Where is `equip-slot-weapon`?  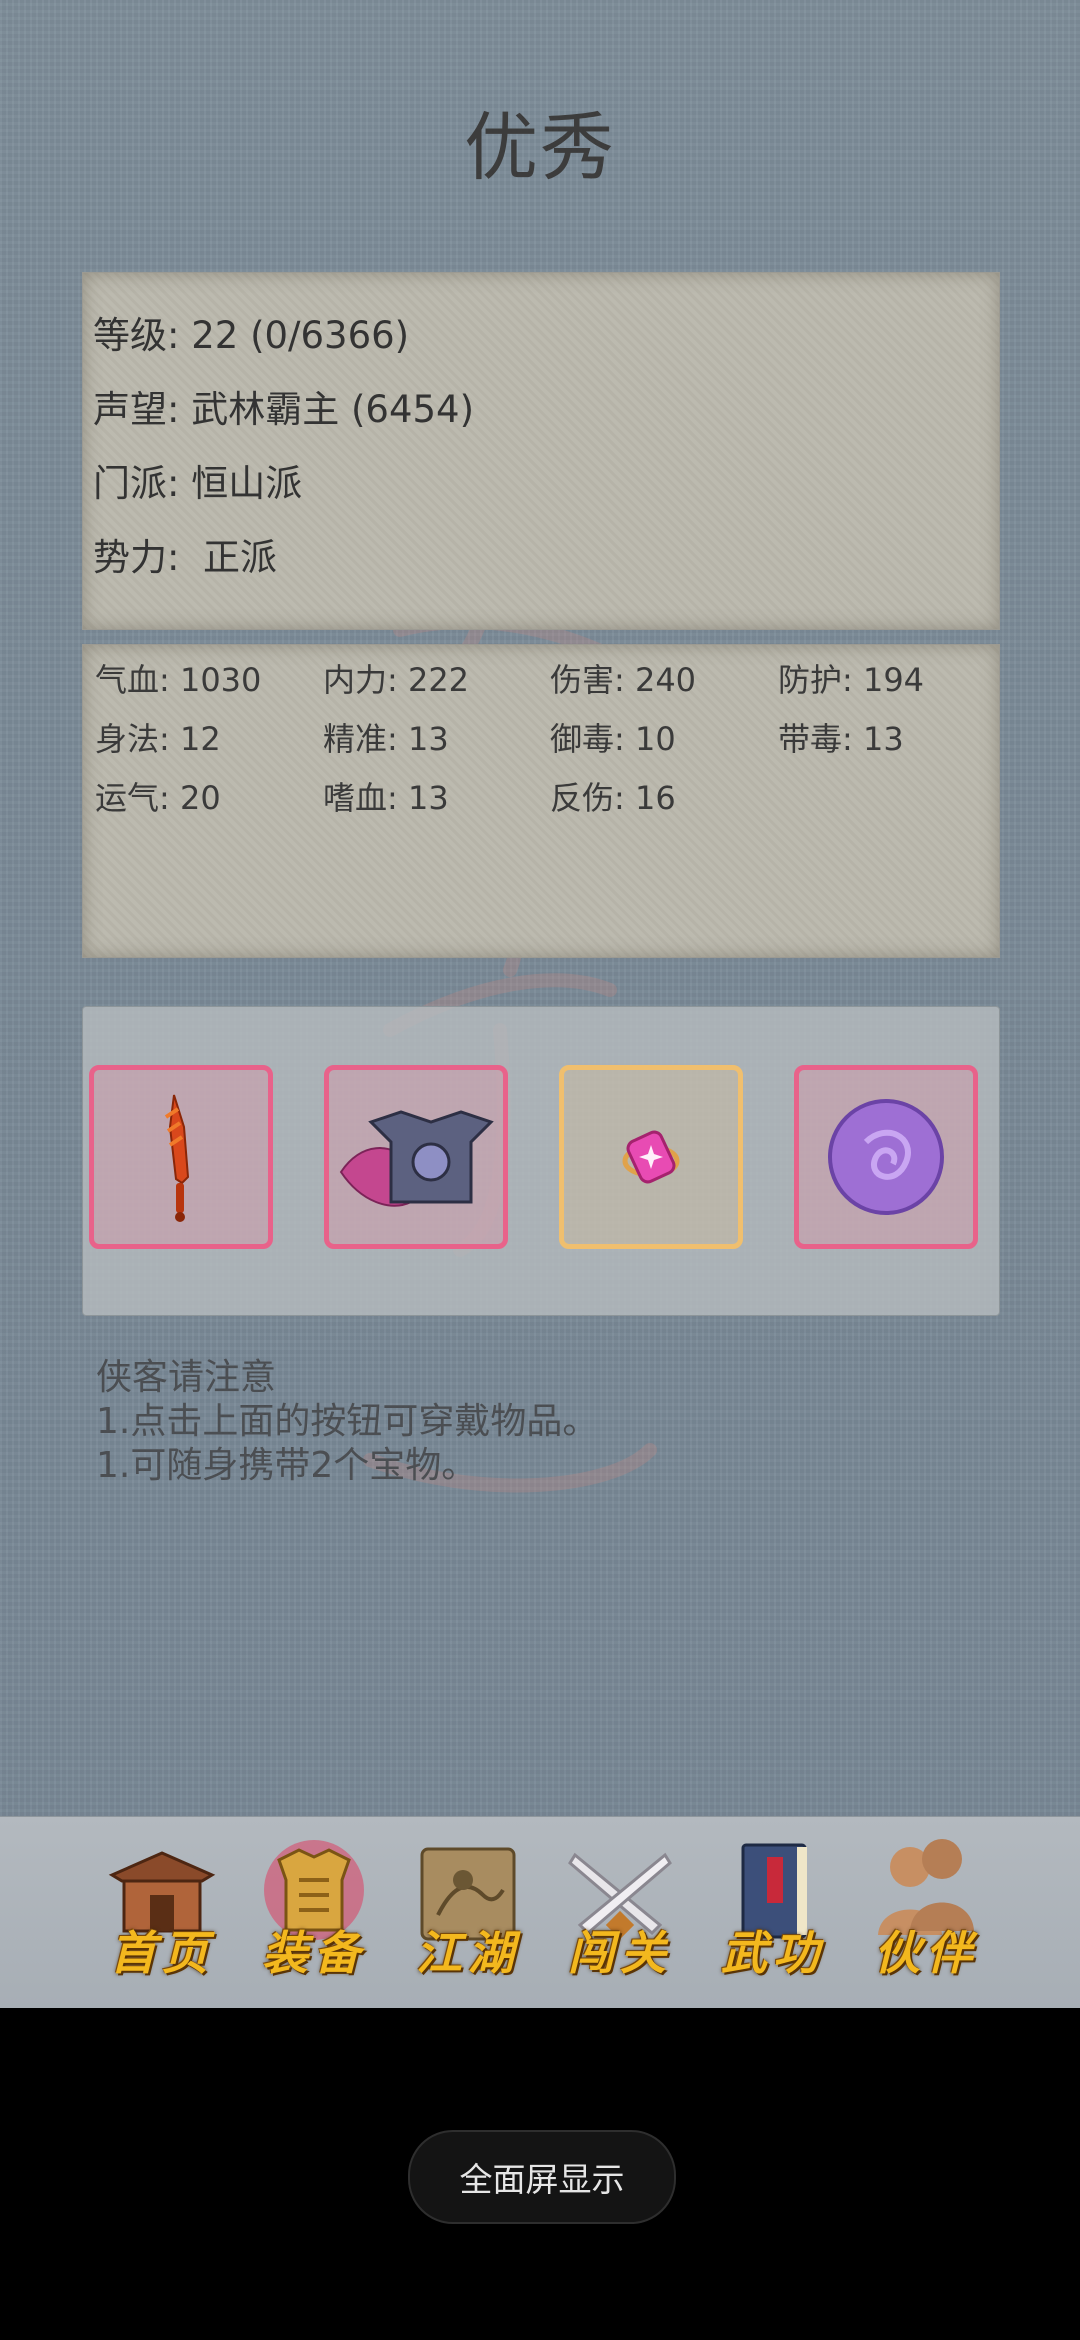 equip-slot-weapon is located at coordinates (181, 1157).